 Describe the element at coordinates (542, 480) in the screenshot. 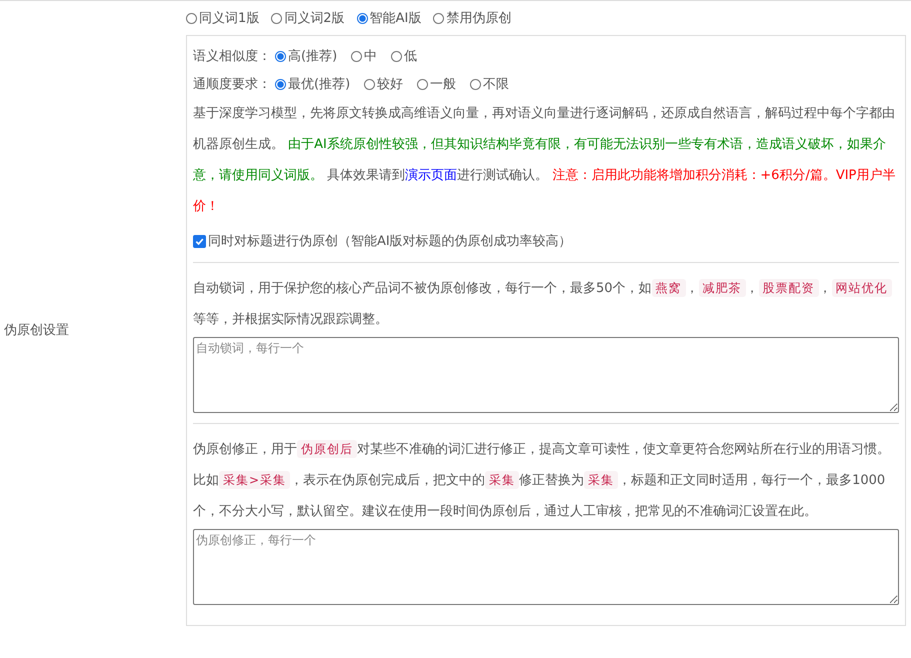

I see `corrections-text: 伪原创修正，用于 伪原创后 对某些不准确的词汇进行修正，提高文章可读性，使文章更符合您网站所在行业的用语习惯。比如 采集>采集 ，表示在伪原创完成后，把文中的 采集 修正替换为 采集 ，标题和正文同时适用，每行一个，最多1000个，不分大小写，默认留空。建议在使用一段时间伪原创后，通过人工审核，把常见的不准确词汇设置在此。` at that location.